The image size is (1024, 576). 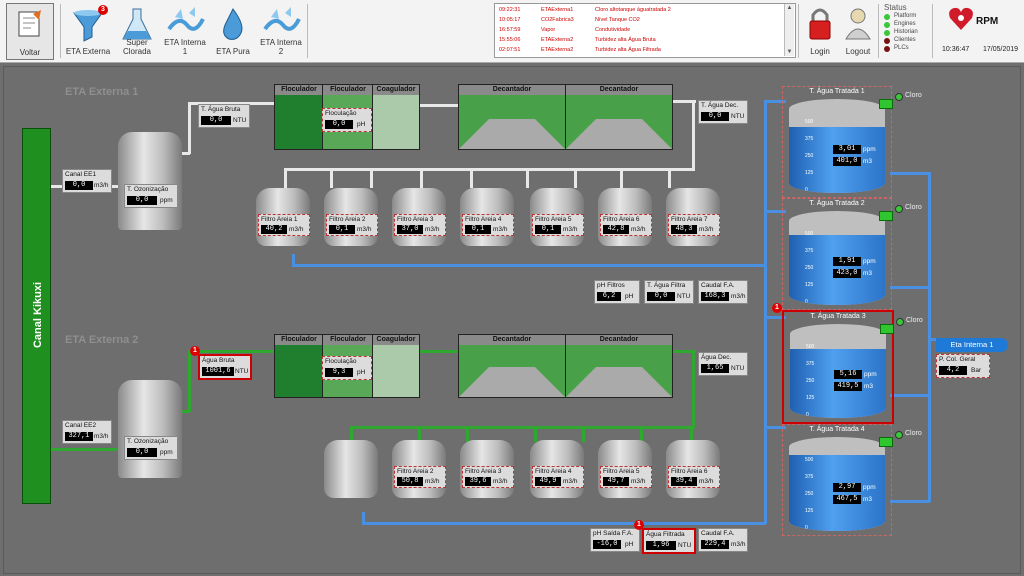 What do you see at coordinates (487, 224) in the screenshot?
I see `sand-filter: Filtro Areia 4 0,1 m3/h` at bounding box center [487, 224].